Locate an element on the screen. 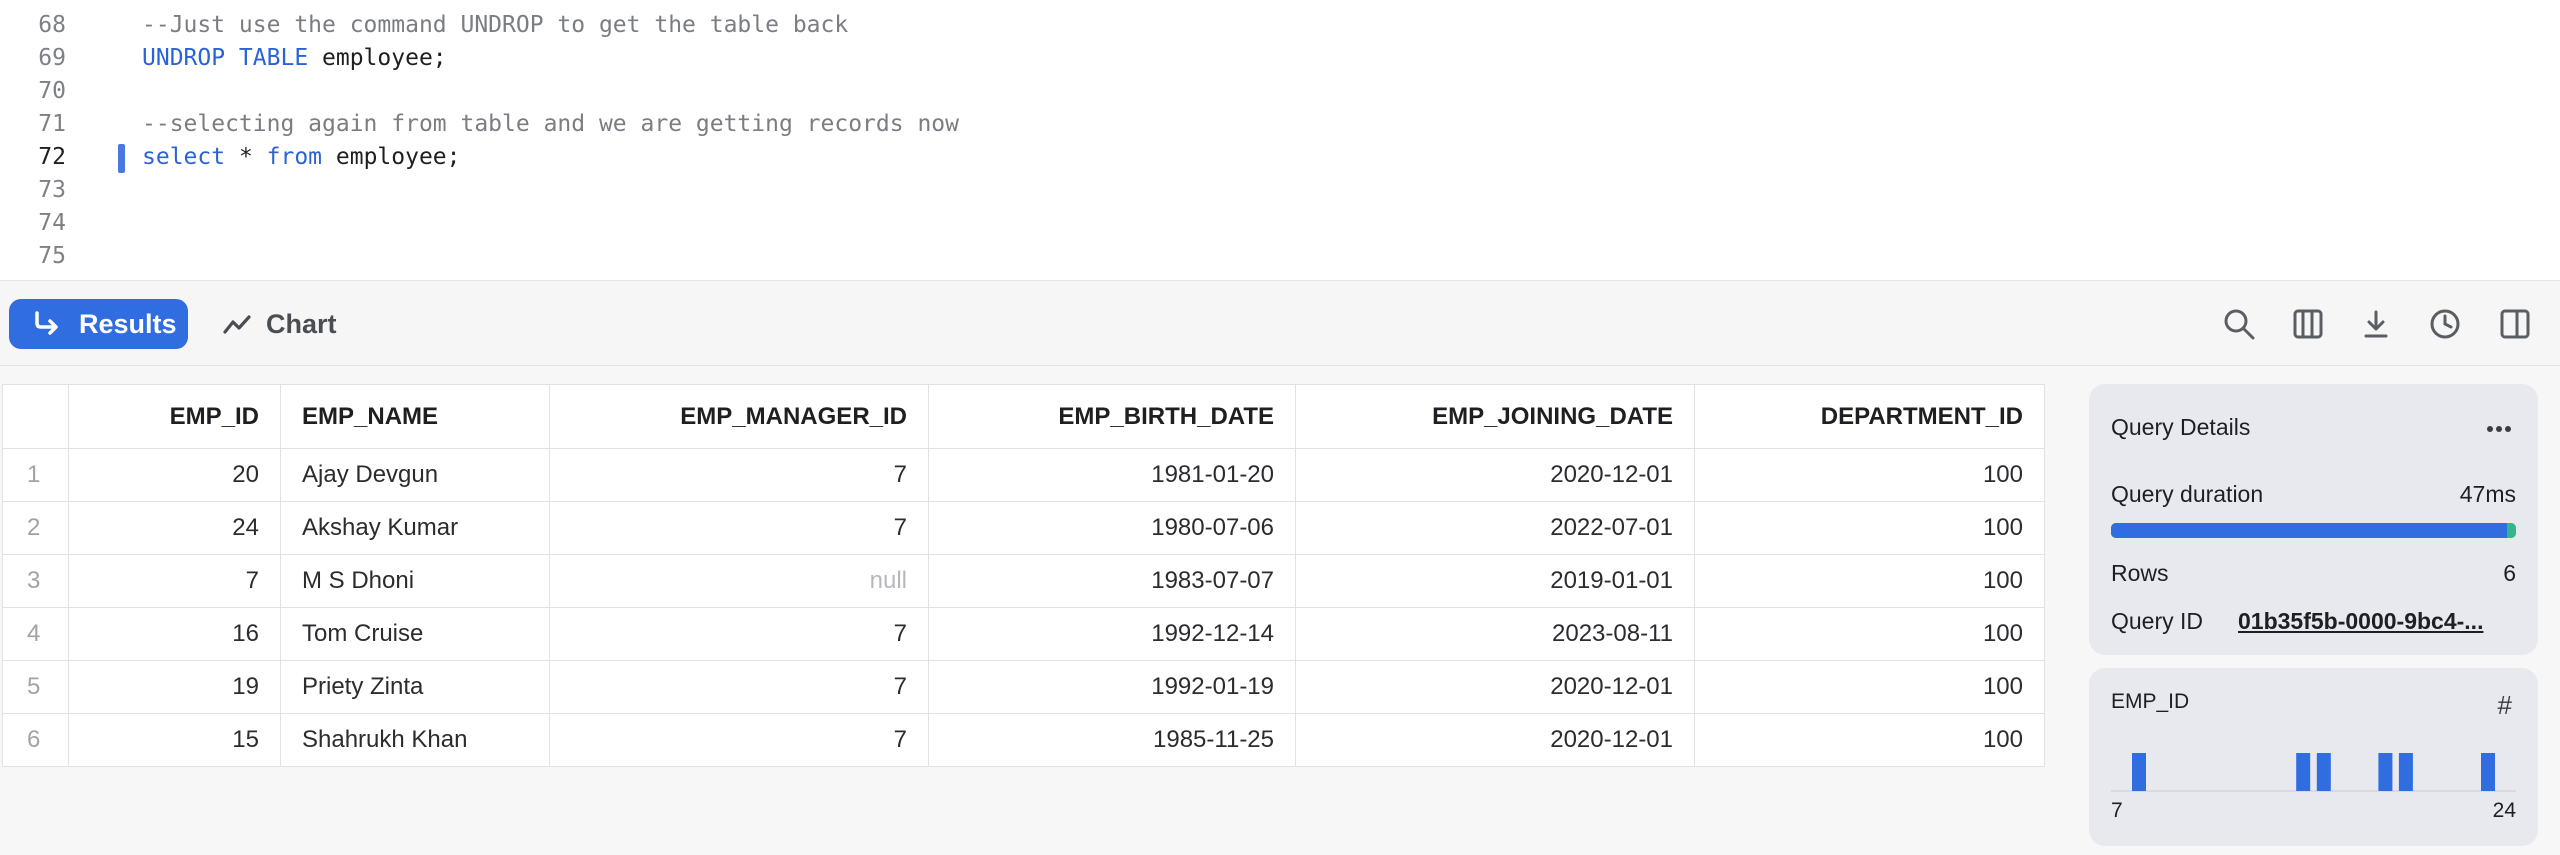 This screenshot has width=2560, height=855. column-header: EMP_ID is located at coordinates (174, 416).